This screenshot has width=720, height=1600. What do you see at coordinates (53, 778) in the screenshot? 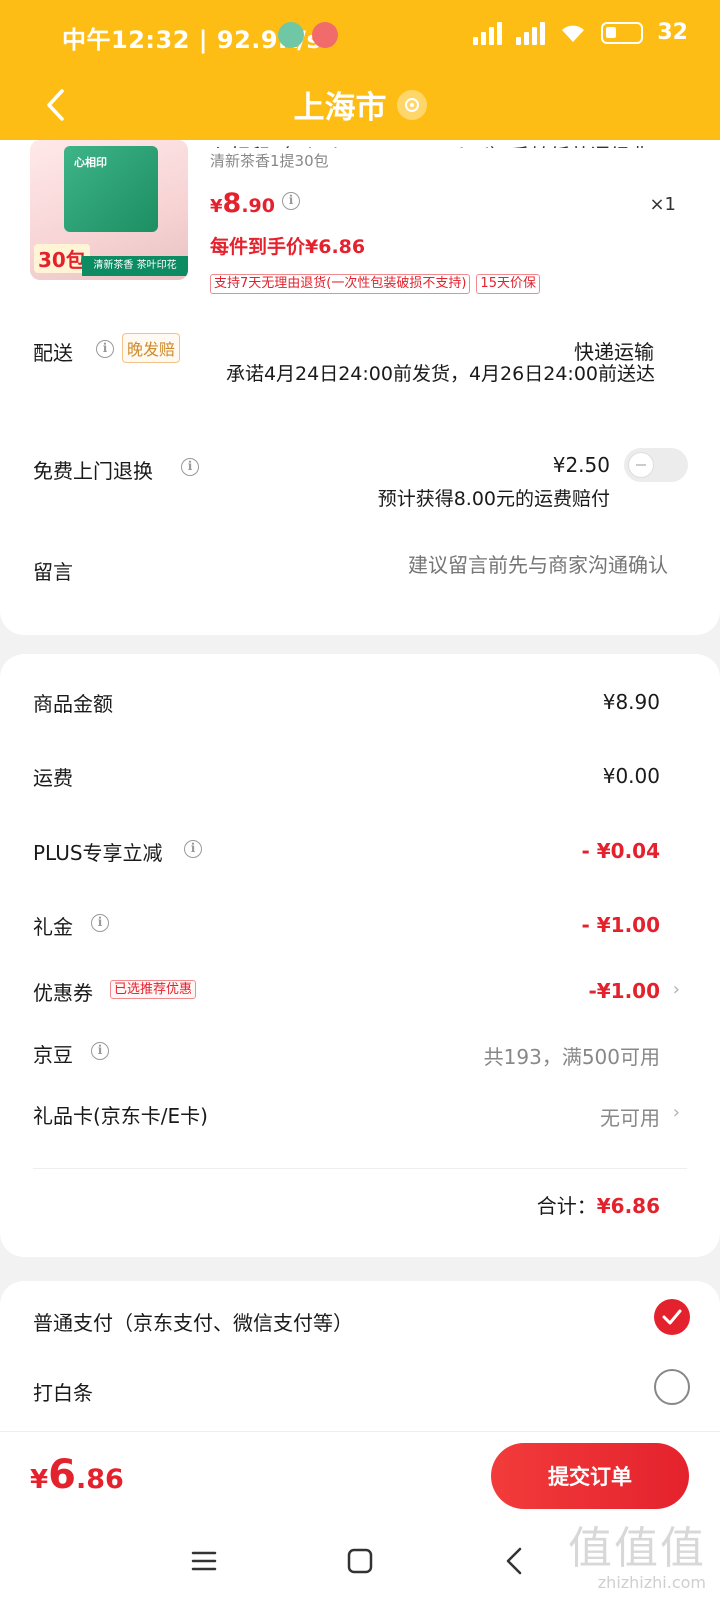
I see `shipping-label: 运费` at bounding box center [53, 778].